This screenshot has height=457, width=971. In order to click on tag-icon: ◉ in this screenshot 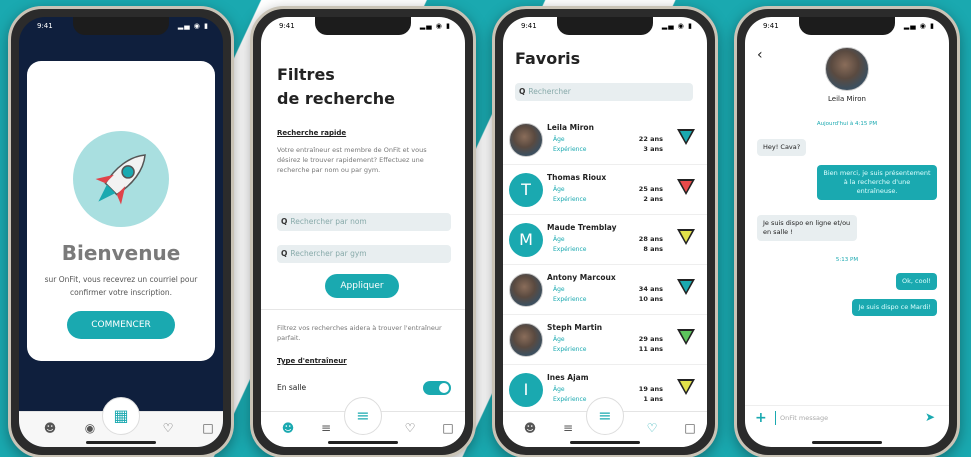, I will do `click(90, 429)`.